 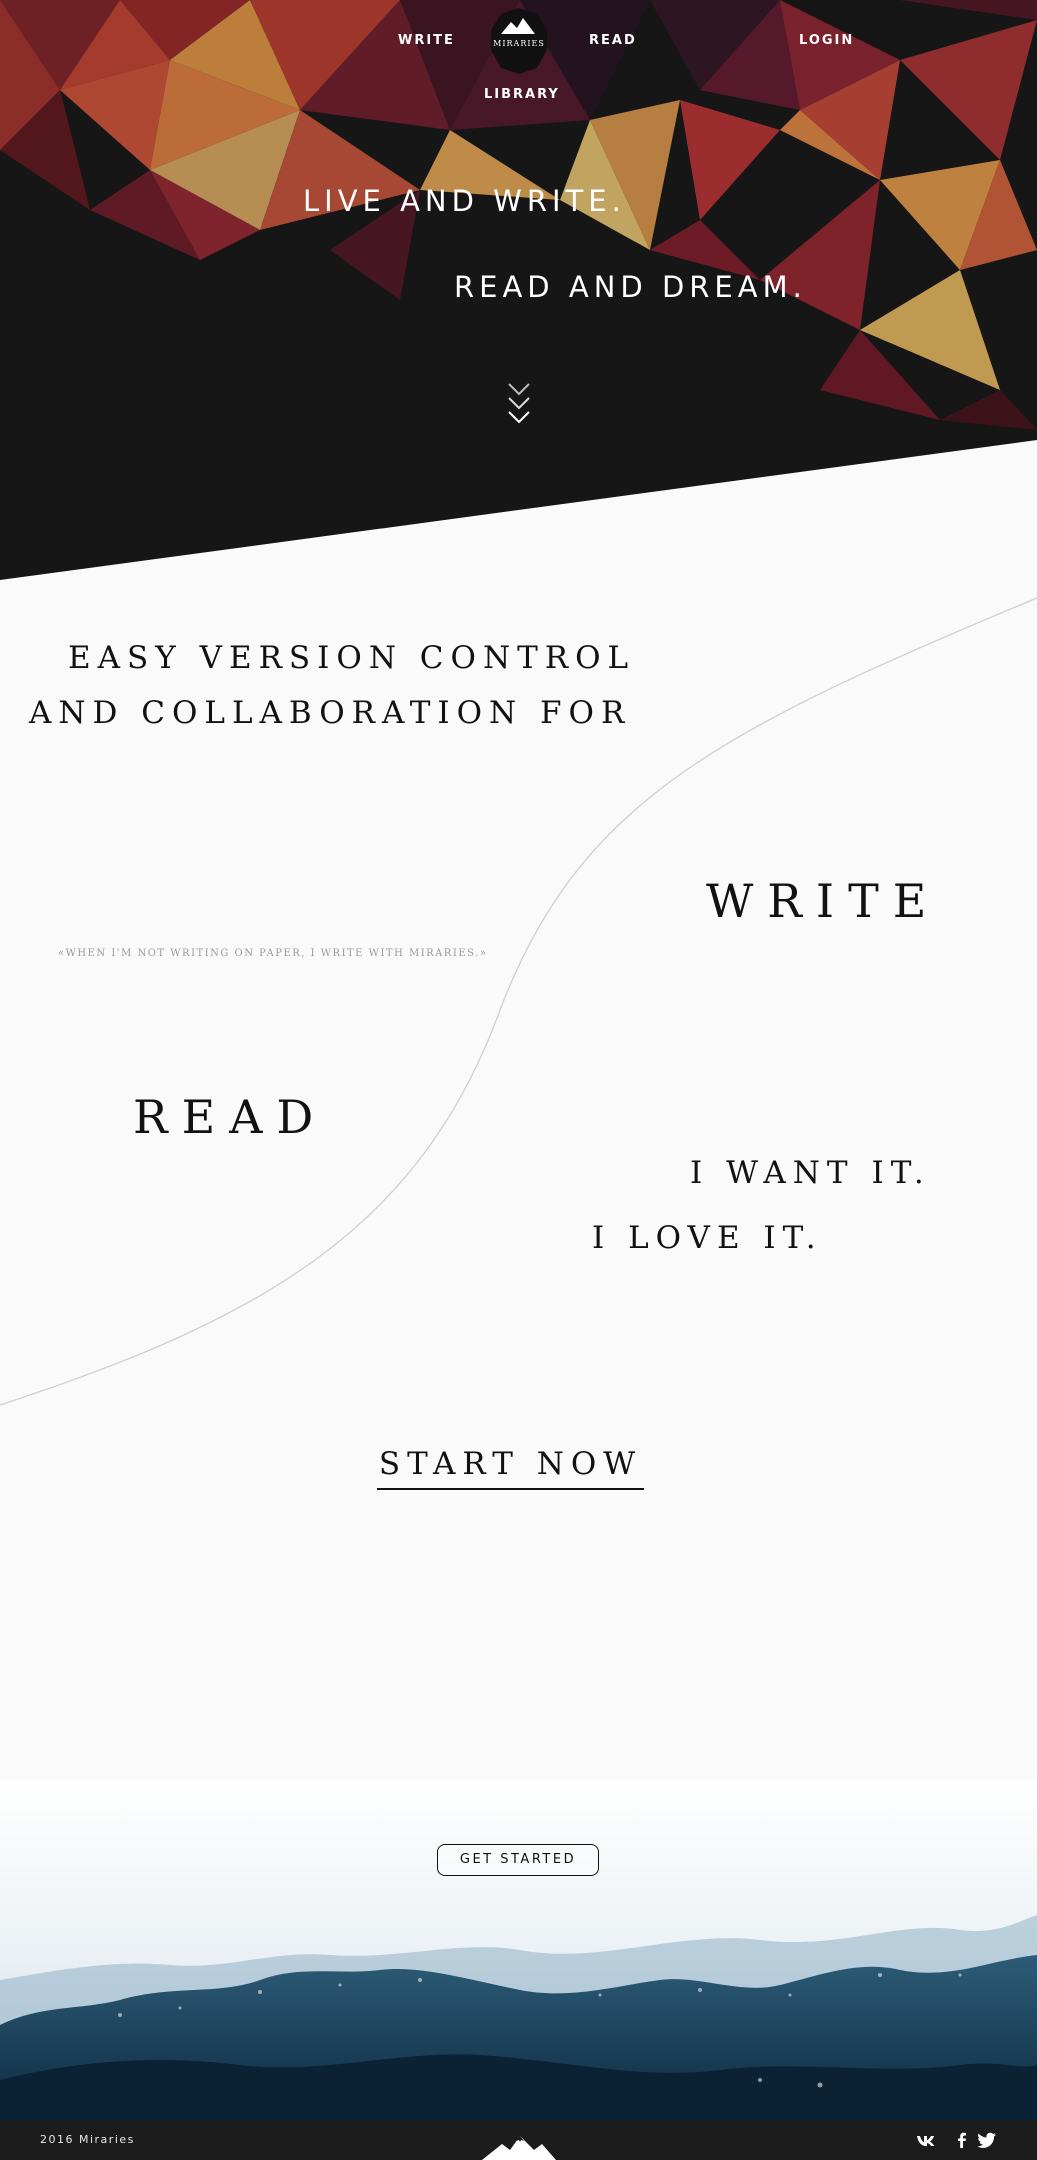 I want to click on features-heading-line1: EASY VERSION CONTROL, so click(x=352, y=658).